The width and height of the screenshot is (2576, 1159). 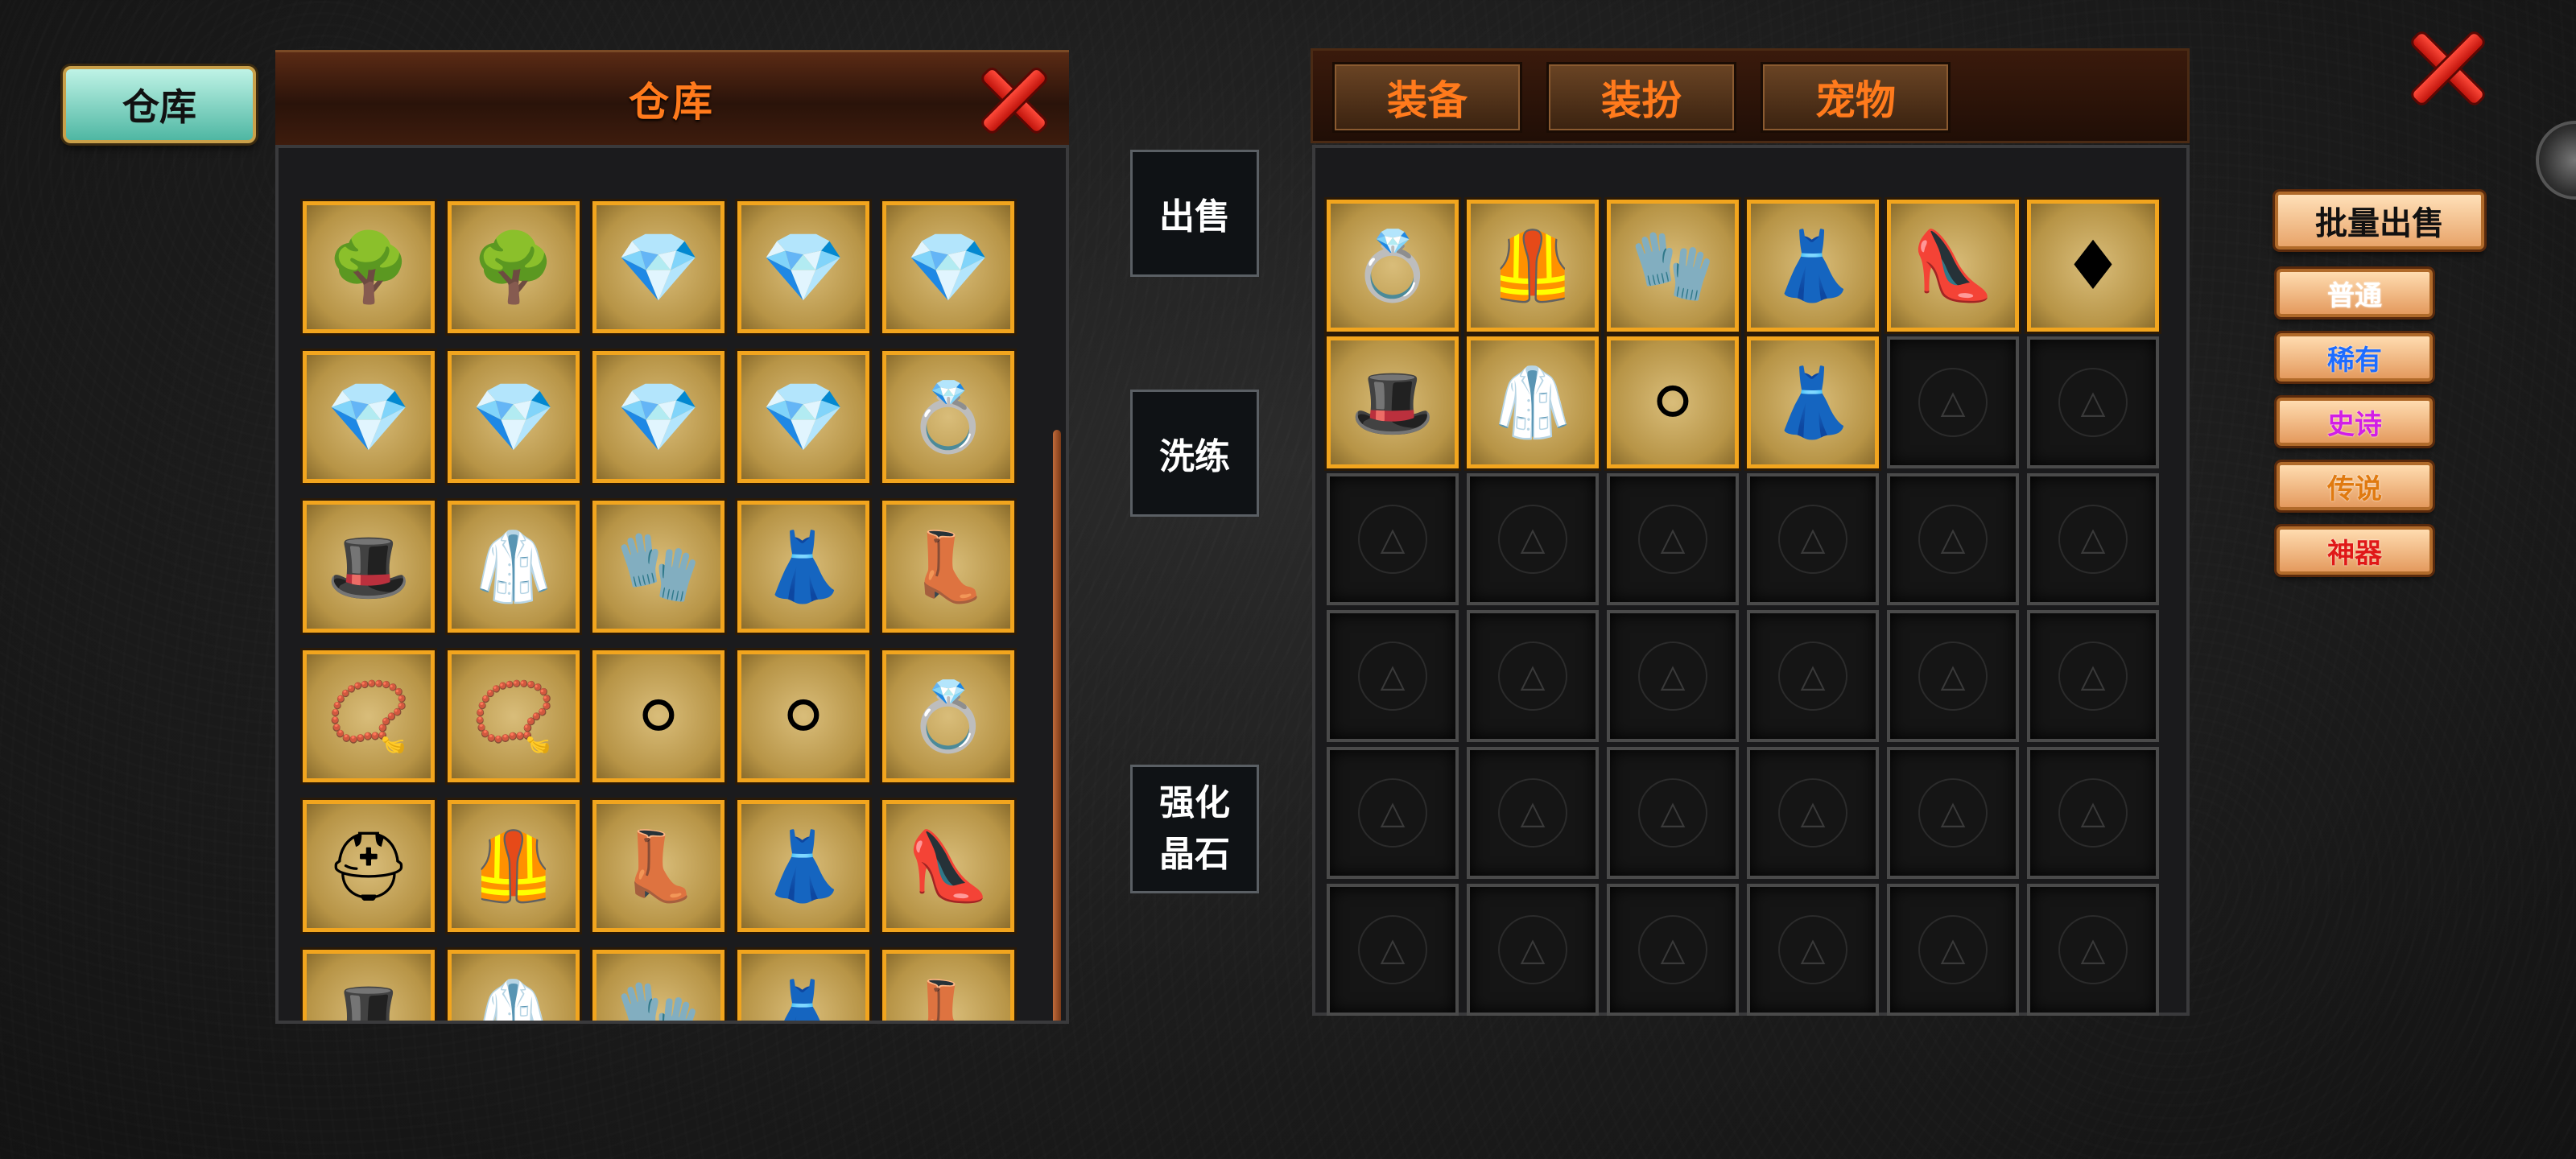 I want to click on earring-pearl-icon: ⚪, so click(x=1673, y=402).